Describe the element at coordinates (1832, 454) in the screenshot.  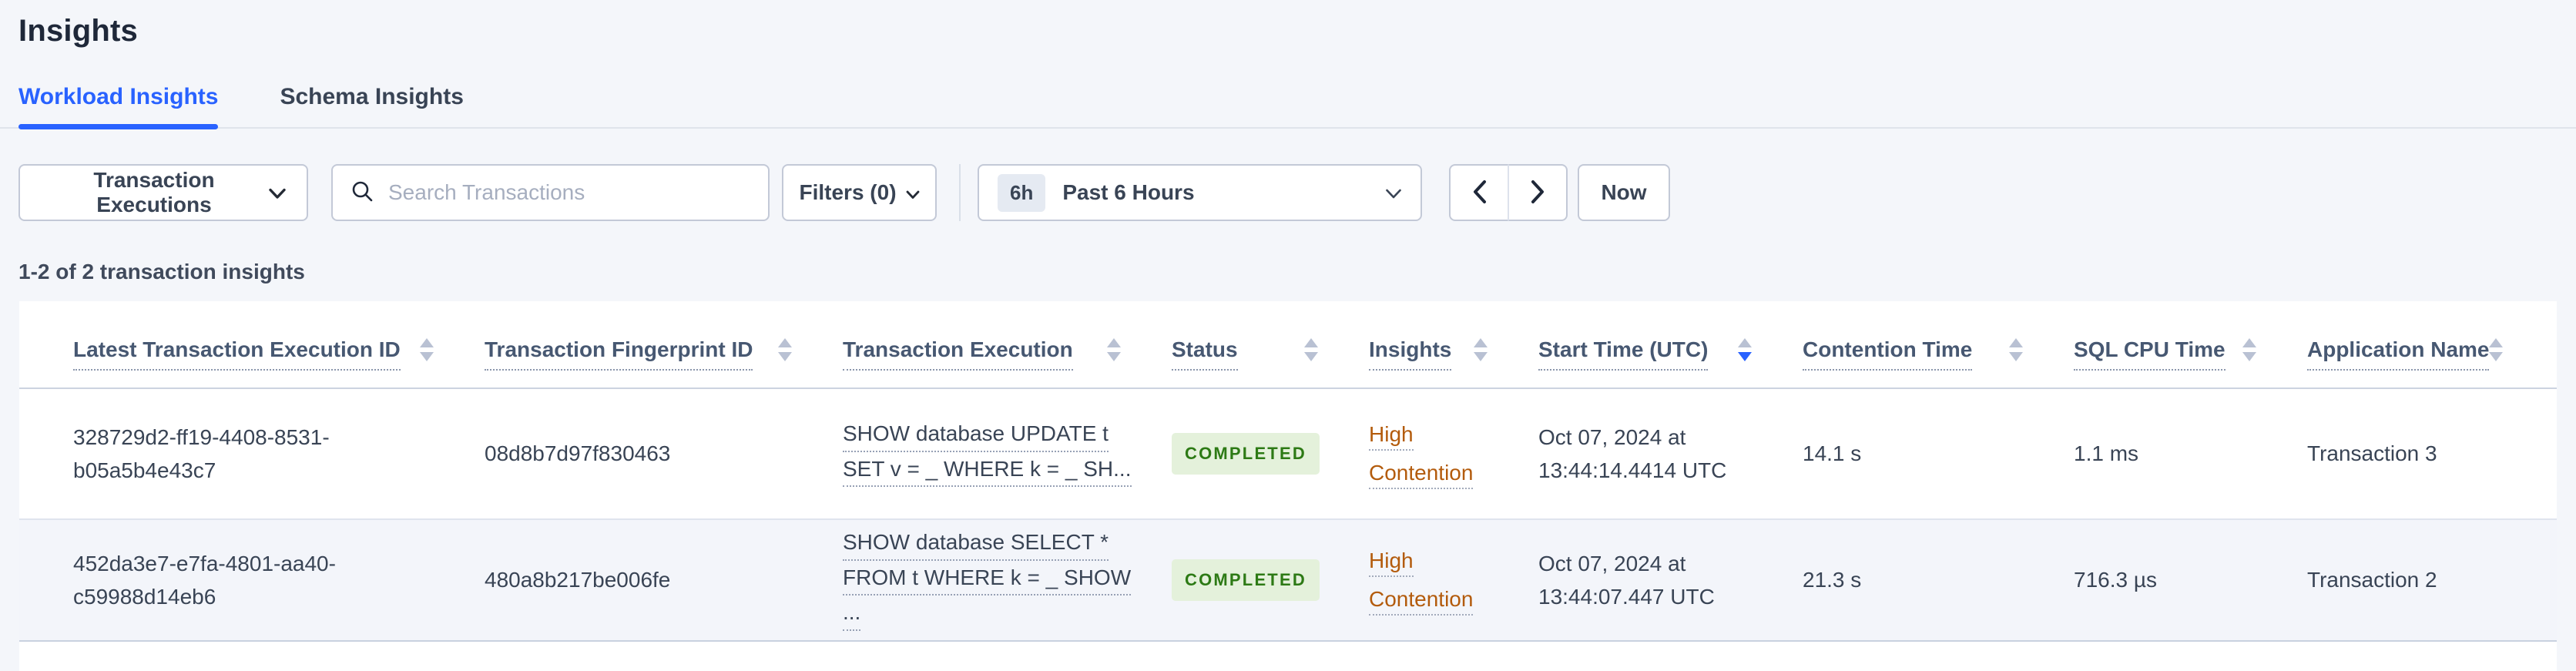
I see `cell-contention-time: 14.1 s` at that location.